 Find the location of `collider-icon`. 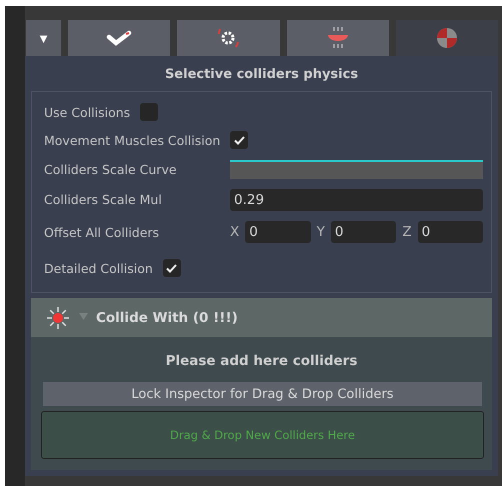

collider-icon is located at coordinates (58, 317).